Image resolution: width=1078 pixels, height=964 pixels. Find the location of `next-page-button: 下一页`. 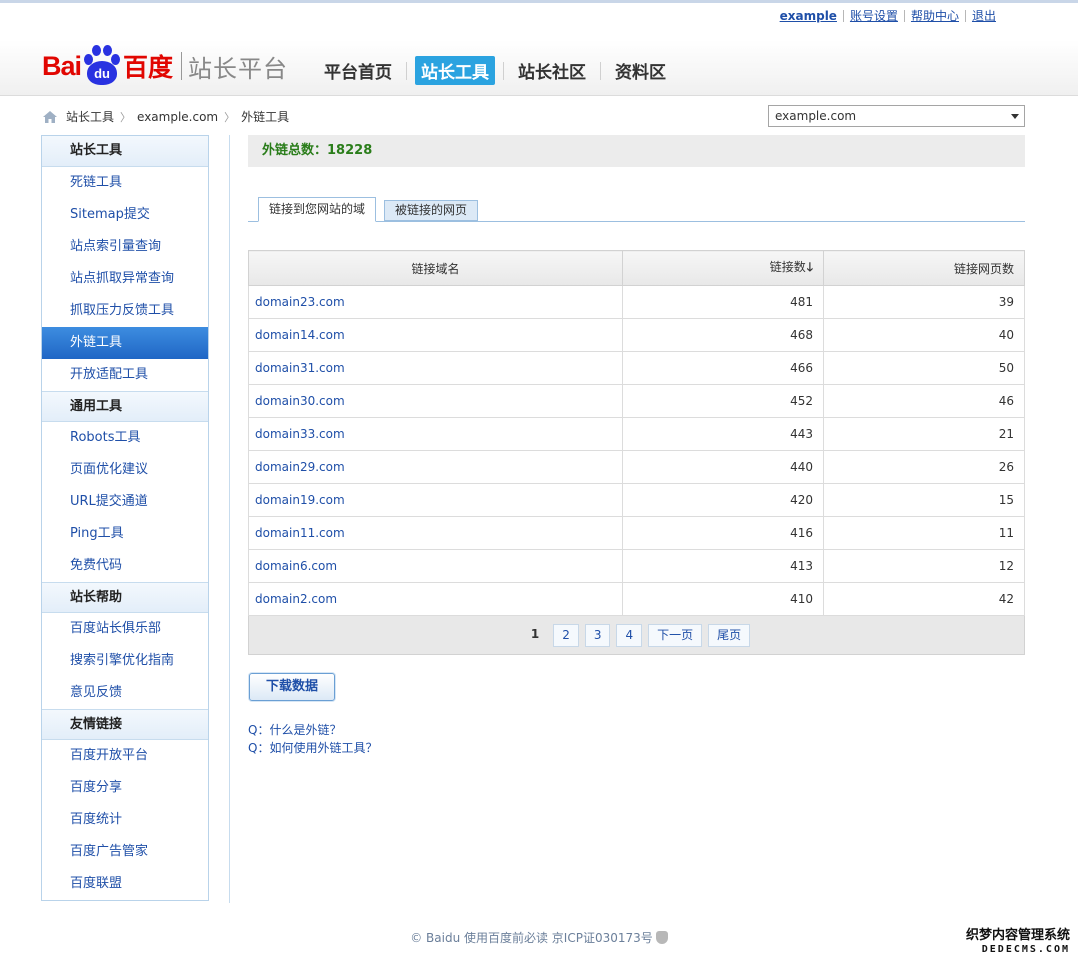

next-page-button: 下一页 is located at coordinates (675, 635).